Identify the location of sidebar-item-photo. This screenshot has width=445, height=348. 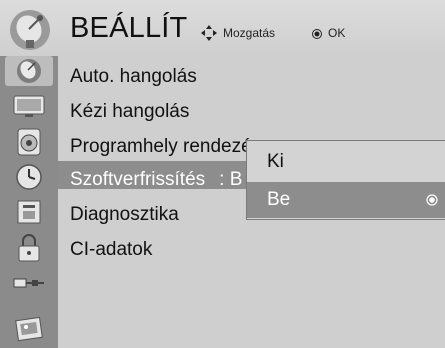
(29, 328).